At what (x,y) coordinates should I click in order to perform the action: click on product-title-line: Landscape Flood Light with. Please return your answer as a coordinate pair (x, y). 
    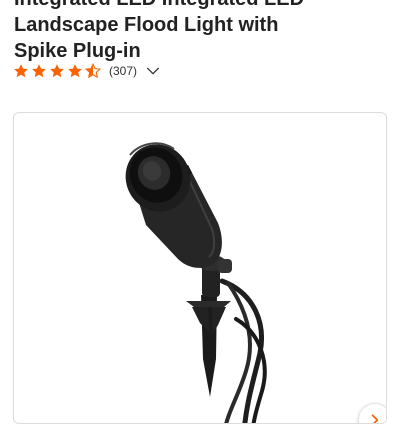
    Looking at the image, I should click on (146, 25).